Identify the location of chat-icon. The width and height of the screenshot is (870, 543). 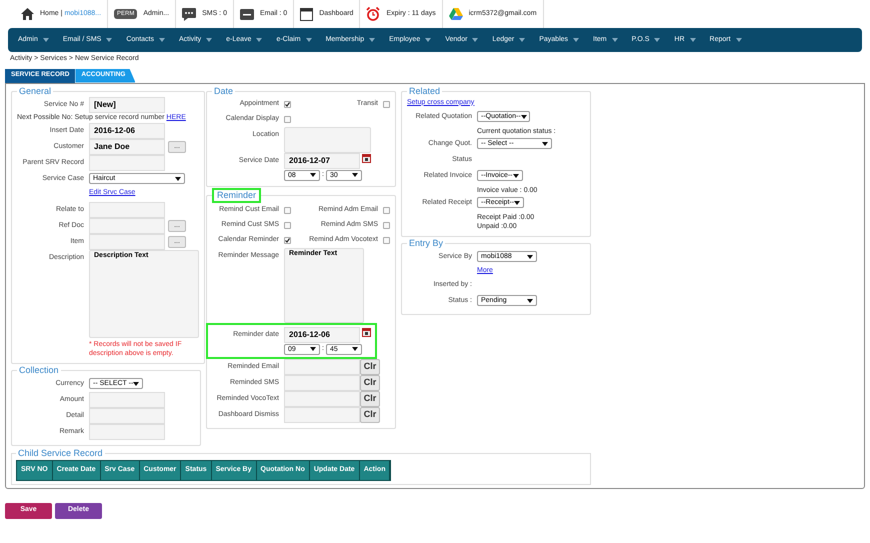
(189, 14).